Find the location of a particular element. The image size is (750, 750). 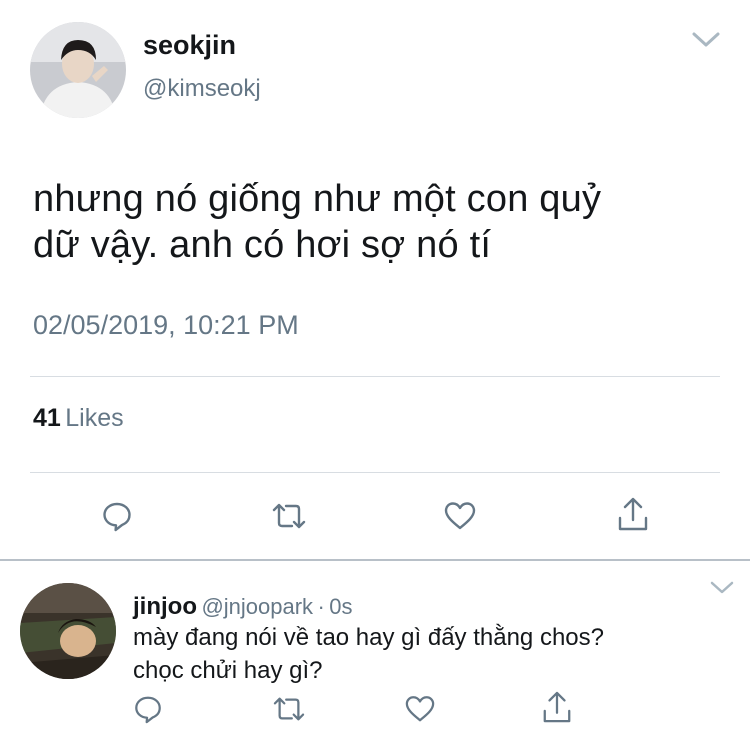

reply-header: jinjoo @jnjoopark · 0s is located at coordinates (243, 607).